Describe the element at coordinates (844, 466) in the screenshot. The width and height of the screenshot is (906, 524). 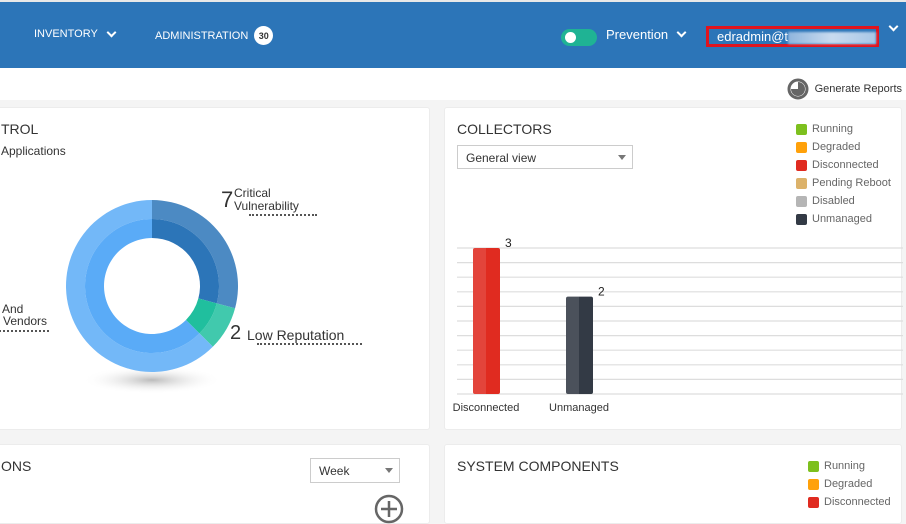
I see `legend-label: Running` at that location.